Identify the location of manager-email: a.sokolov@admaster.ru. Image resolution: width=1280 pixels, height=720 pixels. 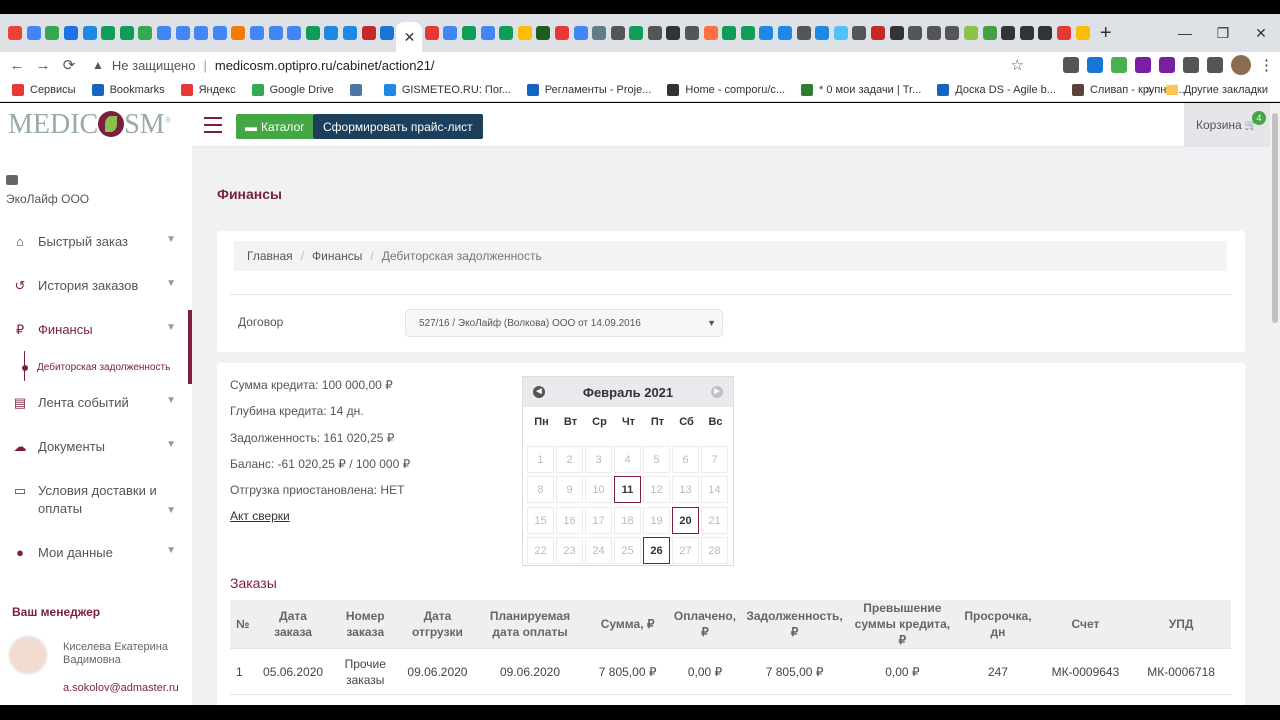
(121, 688).